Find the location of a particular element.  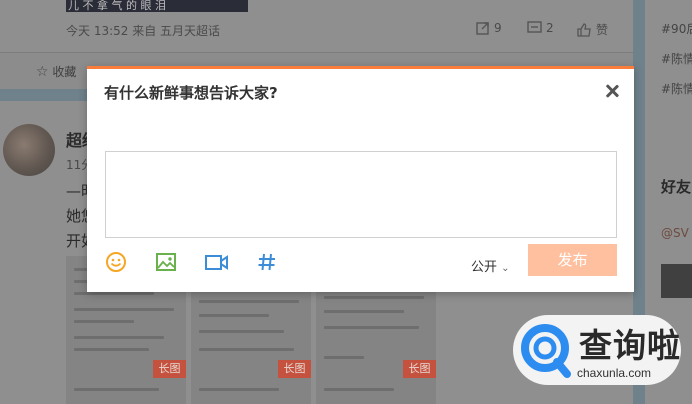

topic-button is located at coordinates (267, 262).